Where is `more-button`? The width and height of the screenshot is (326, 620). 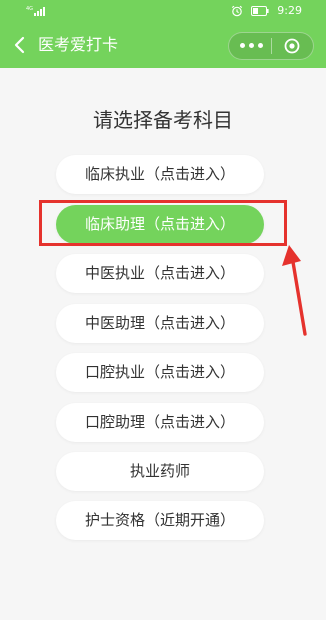 more-button is located at coordinates (250, 46).